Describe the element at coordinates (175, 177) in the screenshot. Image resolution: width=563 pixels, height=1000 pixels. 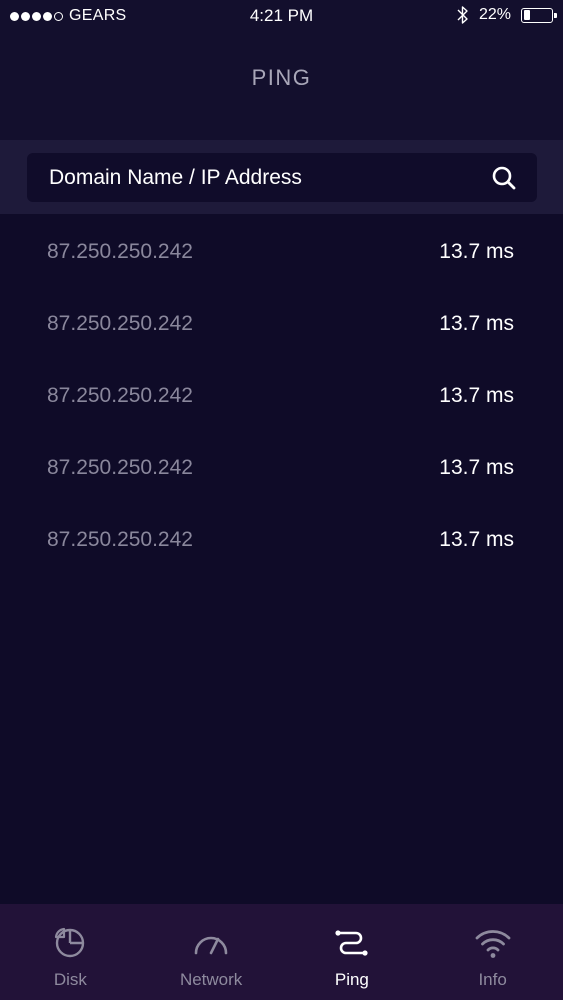
I see `search-placeholder: Domain Name / IP Address` at that location.